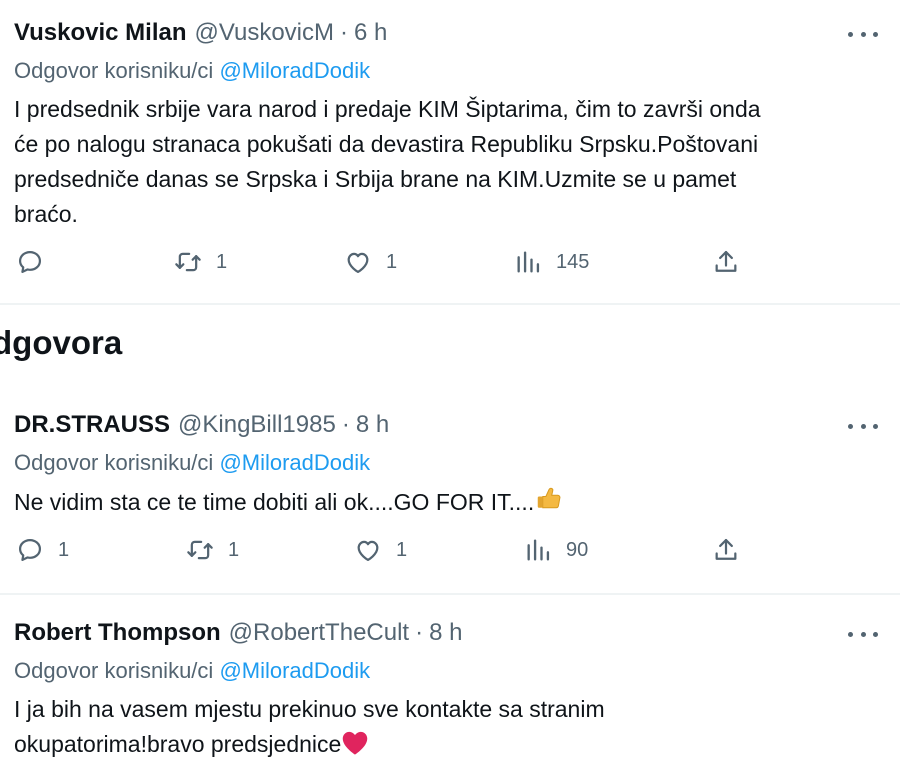  What do you see at coordinates (92, 425) in the screenshot?
I see `author-name: DR.STRAUSS` at bounding box center [92, 425].